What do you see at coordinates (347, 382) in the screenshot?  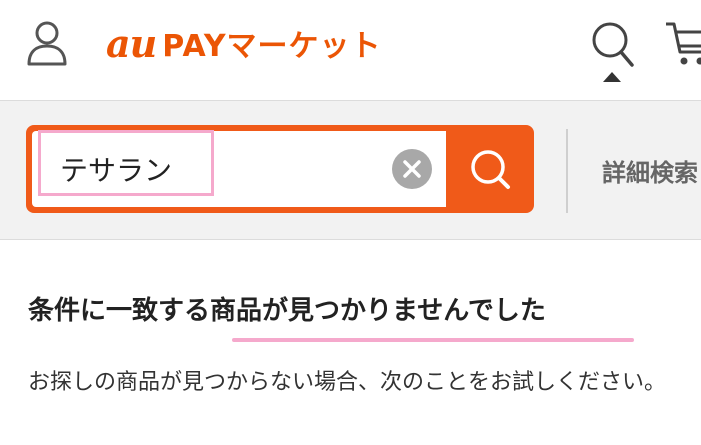 I see `suggestion-message: お探しの商品が見つからない場合、次のことをお試しください。` at bounding box center [347, 382].